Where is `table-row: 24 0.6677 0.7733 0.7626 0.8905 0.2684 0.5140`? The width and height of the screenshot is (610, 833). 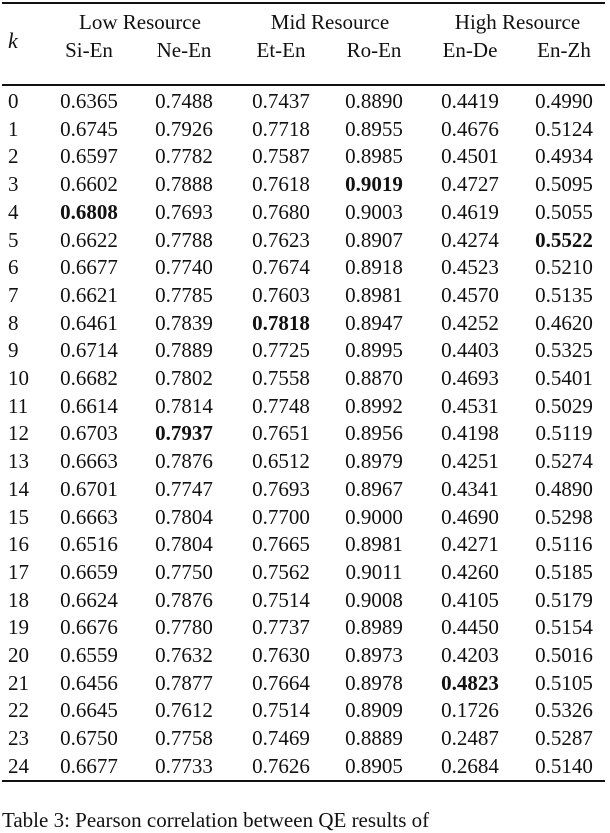
table-row: 24 0.6677 0.7733 0.7626 0.8905 0.2684 0.5140 is located at coordinates (305, 768).